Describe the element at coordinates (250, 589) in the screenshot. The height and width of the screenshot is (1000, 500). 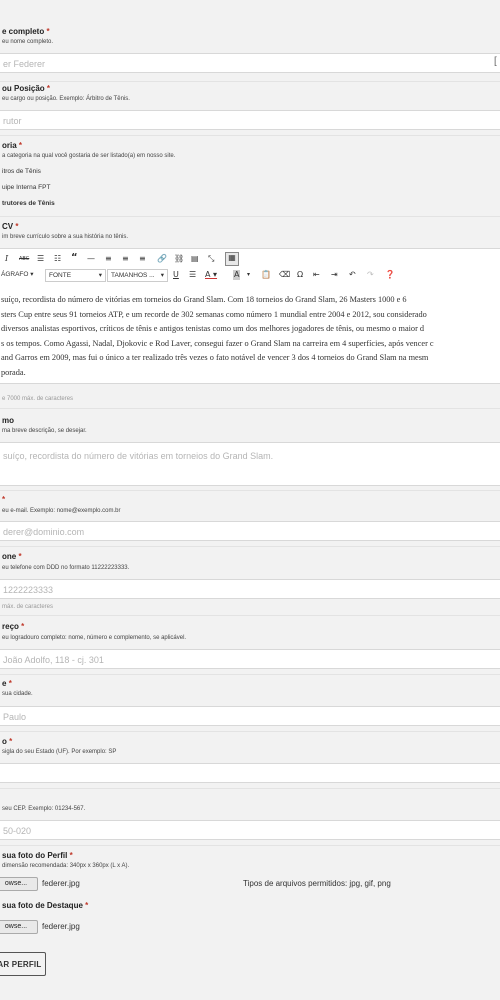
I see `phone-input: 1222223333` at that location.